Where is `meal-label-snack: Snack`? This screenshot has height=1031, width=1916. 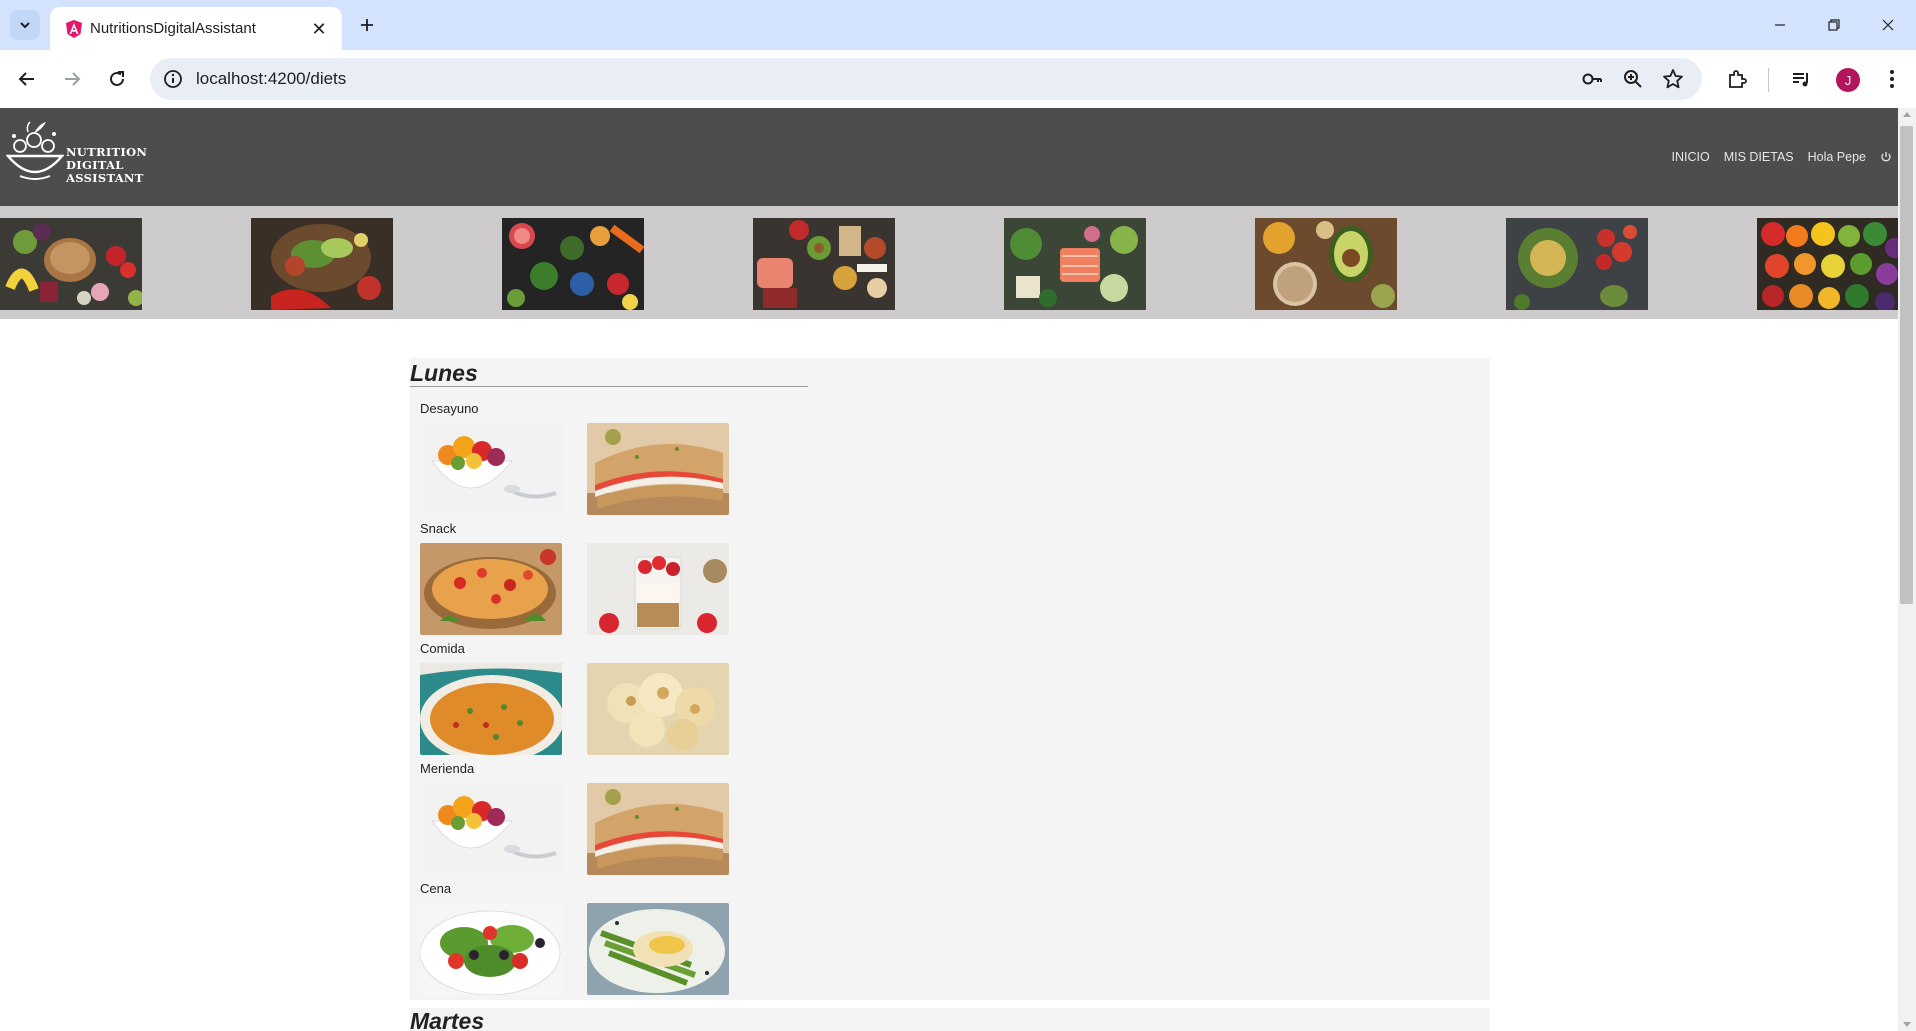
meal-label-snack: Snack is located at coordinates (438, 528).